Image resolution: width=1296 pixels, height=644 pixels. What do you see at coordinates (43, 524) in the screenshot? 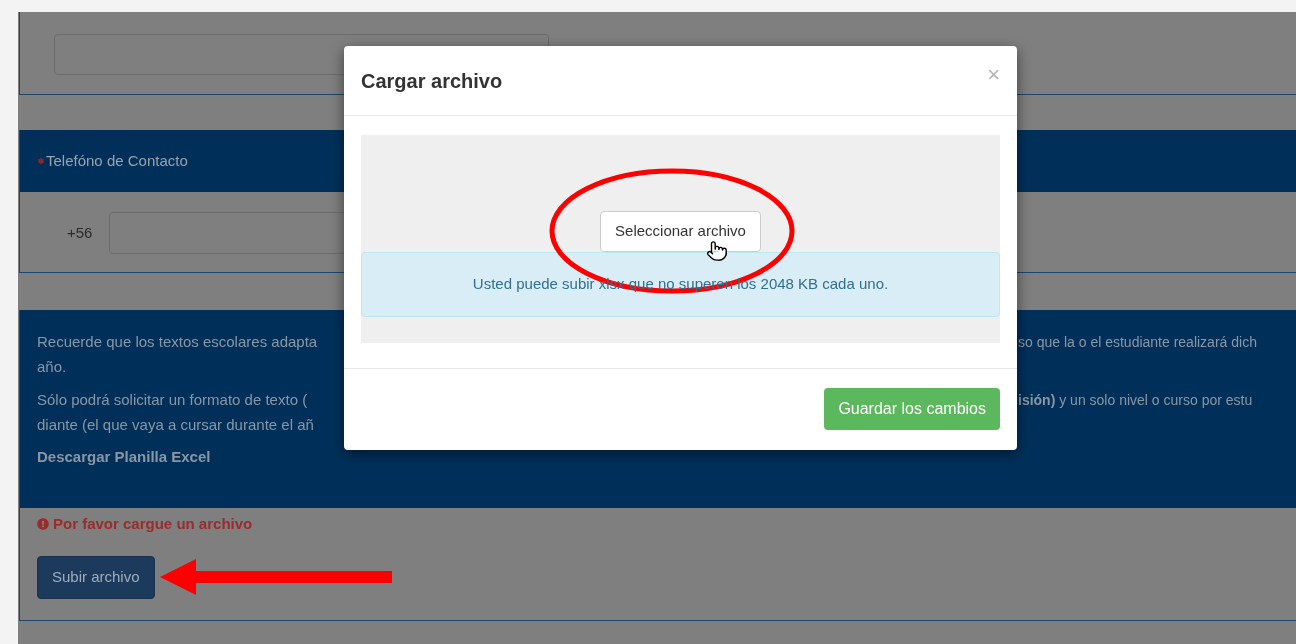
I see `error-icon` at bounding box center [43, 524].